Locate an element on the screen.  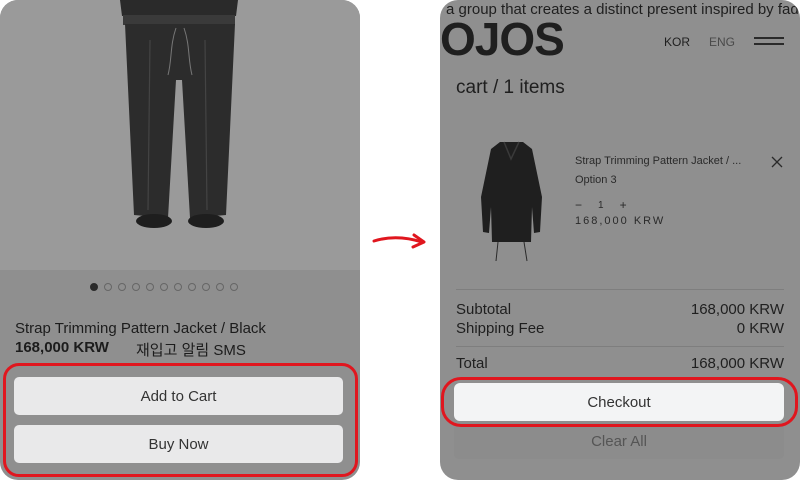
highlight-box-add-buy is located at coordinates (180, 420).